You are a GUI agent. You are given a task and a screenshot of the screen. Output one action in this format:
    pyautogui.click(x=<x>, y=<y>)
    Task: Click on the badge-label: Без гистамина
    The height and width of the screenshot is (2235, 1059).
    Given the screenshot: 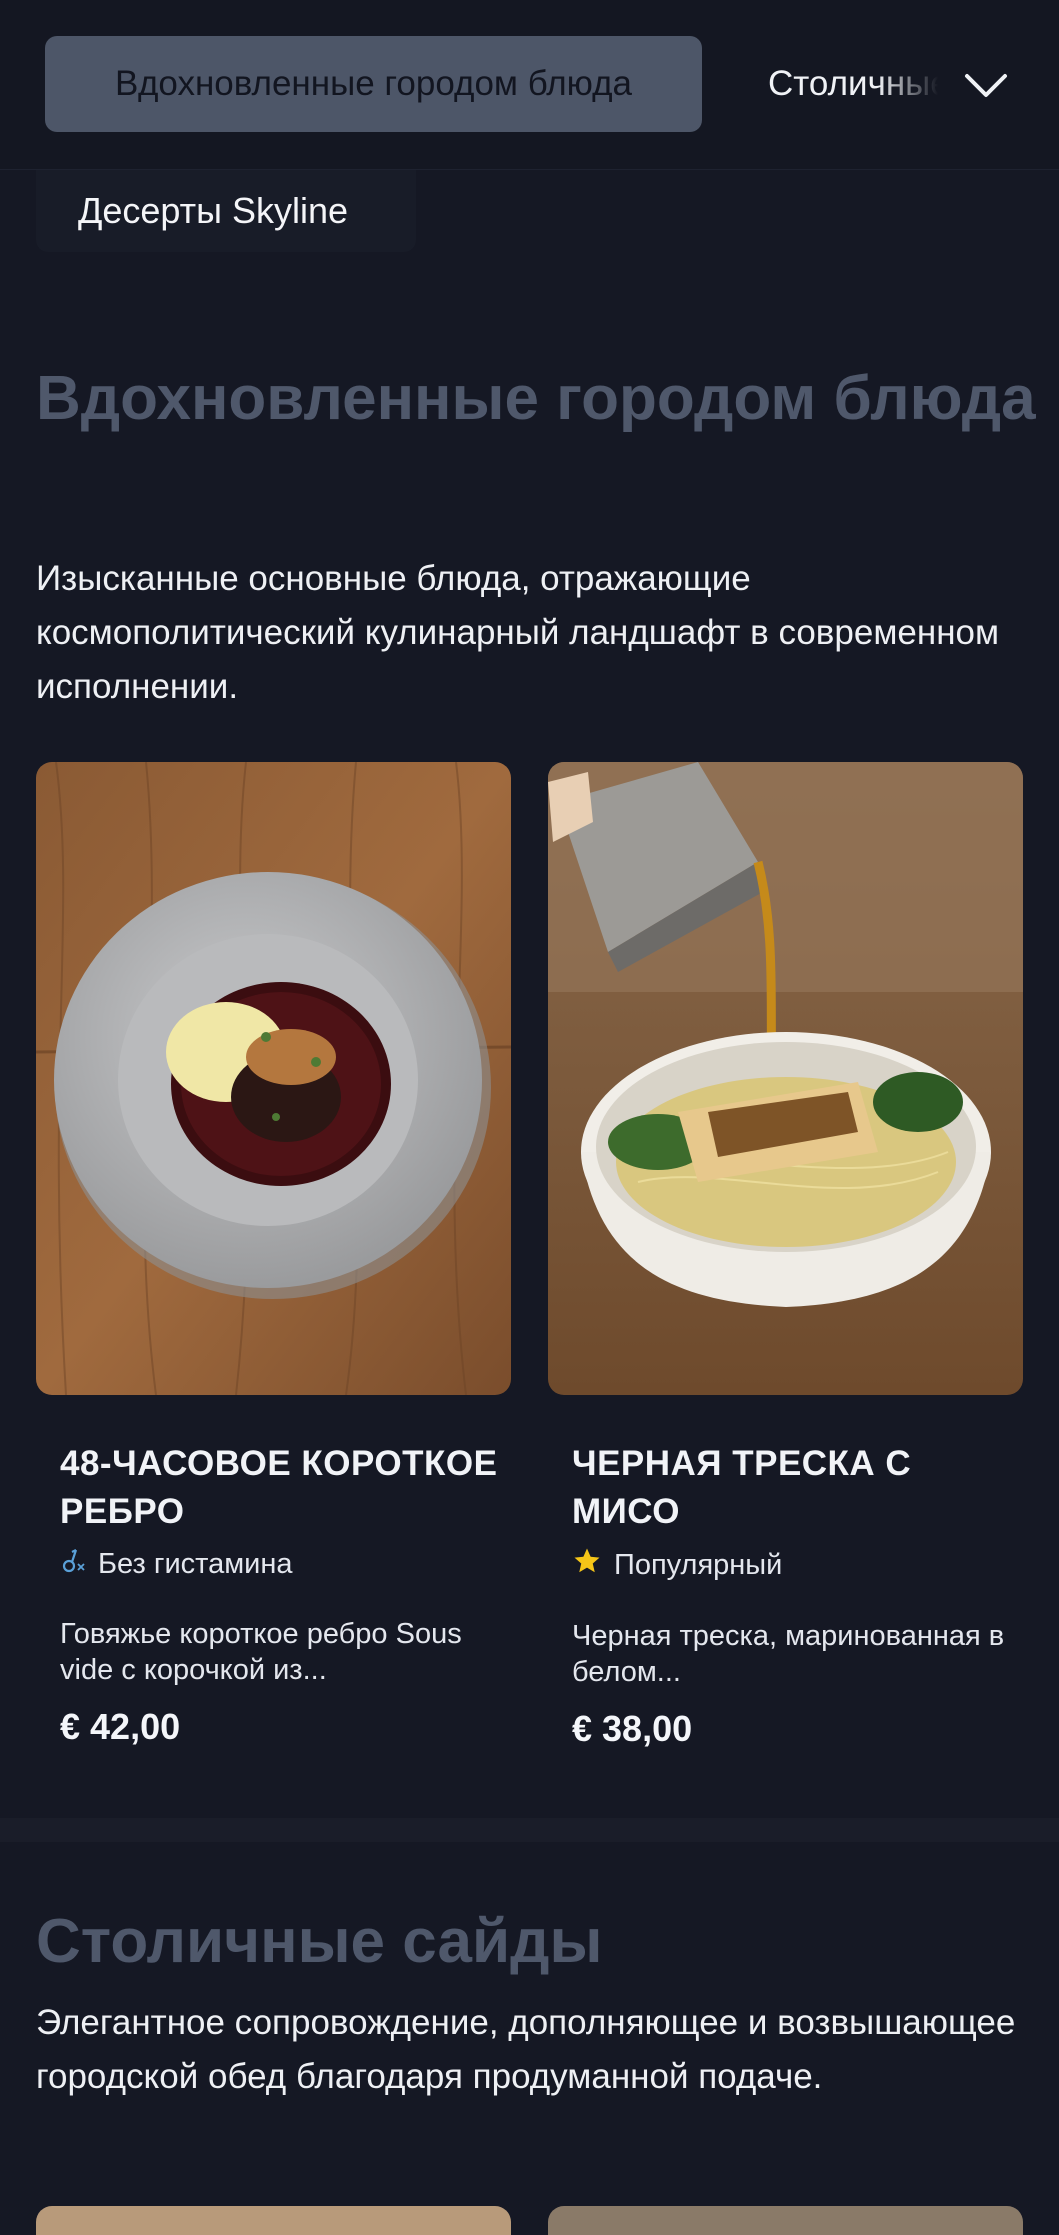 What is the action you would take?
    pyautogui.click(x=195, y=1563)
    